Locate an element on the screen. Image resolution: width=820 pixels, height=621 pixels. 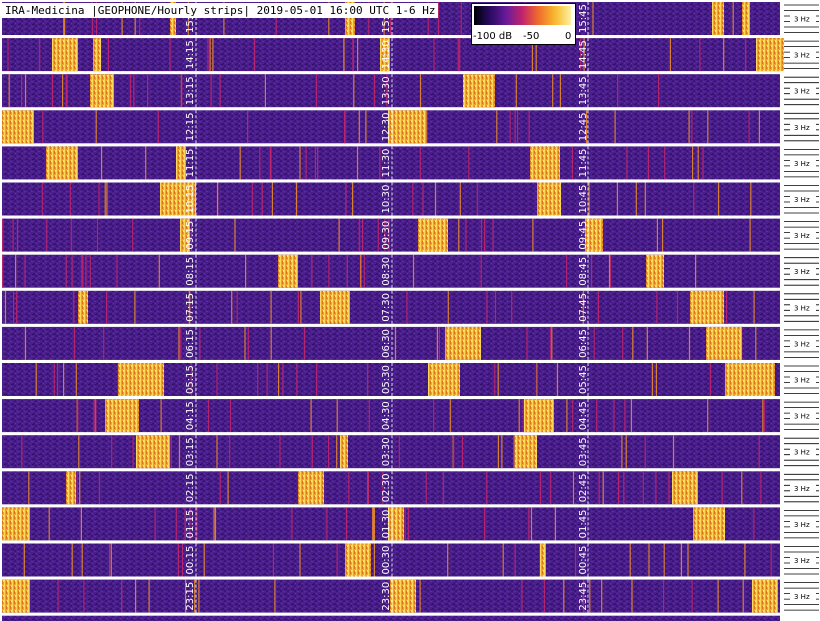
strip-time-label: 00:15 is located at coordinates (190, 560).